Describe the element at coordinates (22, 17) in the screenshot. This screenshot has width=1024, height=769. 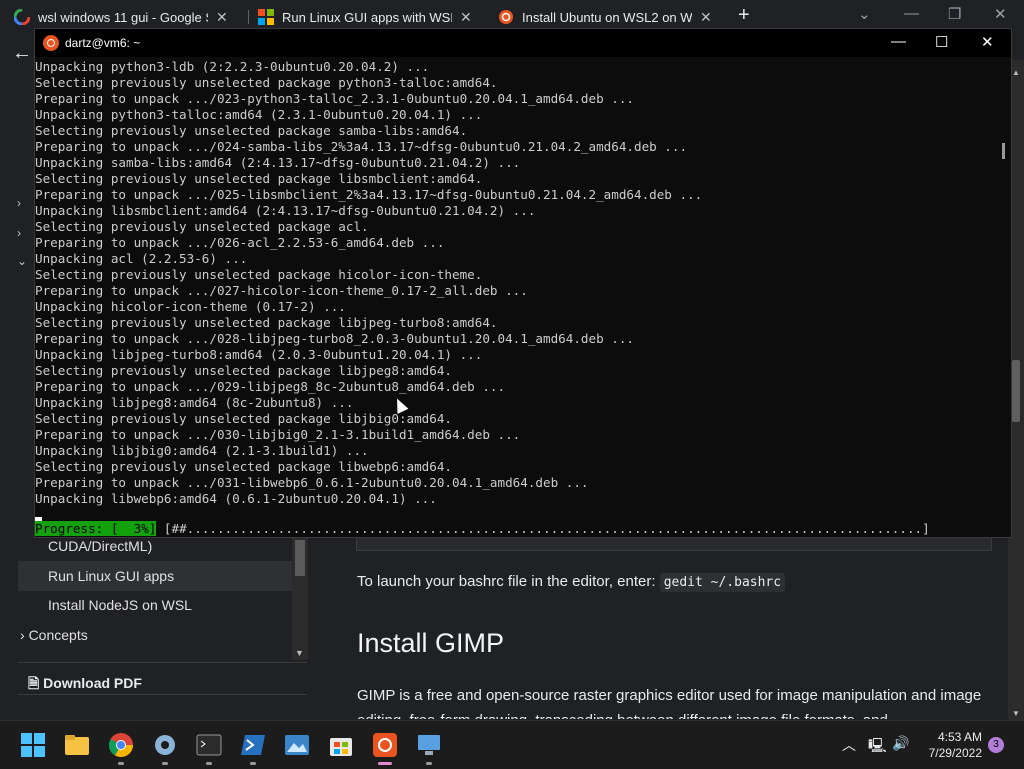
I see `google-icon` at that location.